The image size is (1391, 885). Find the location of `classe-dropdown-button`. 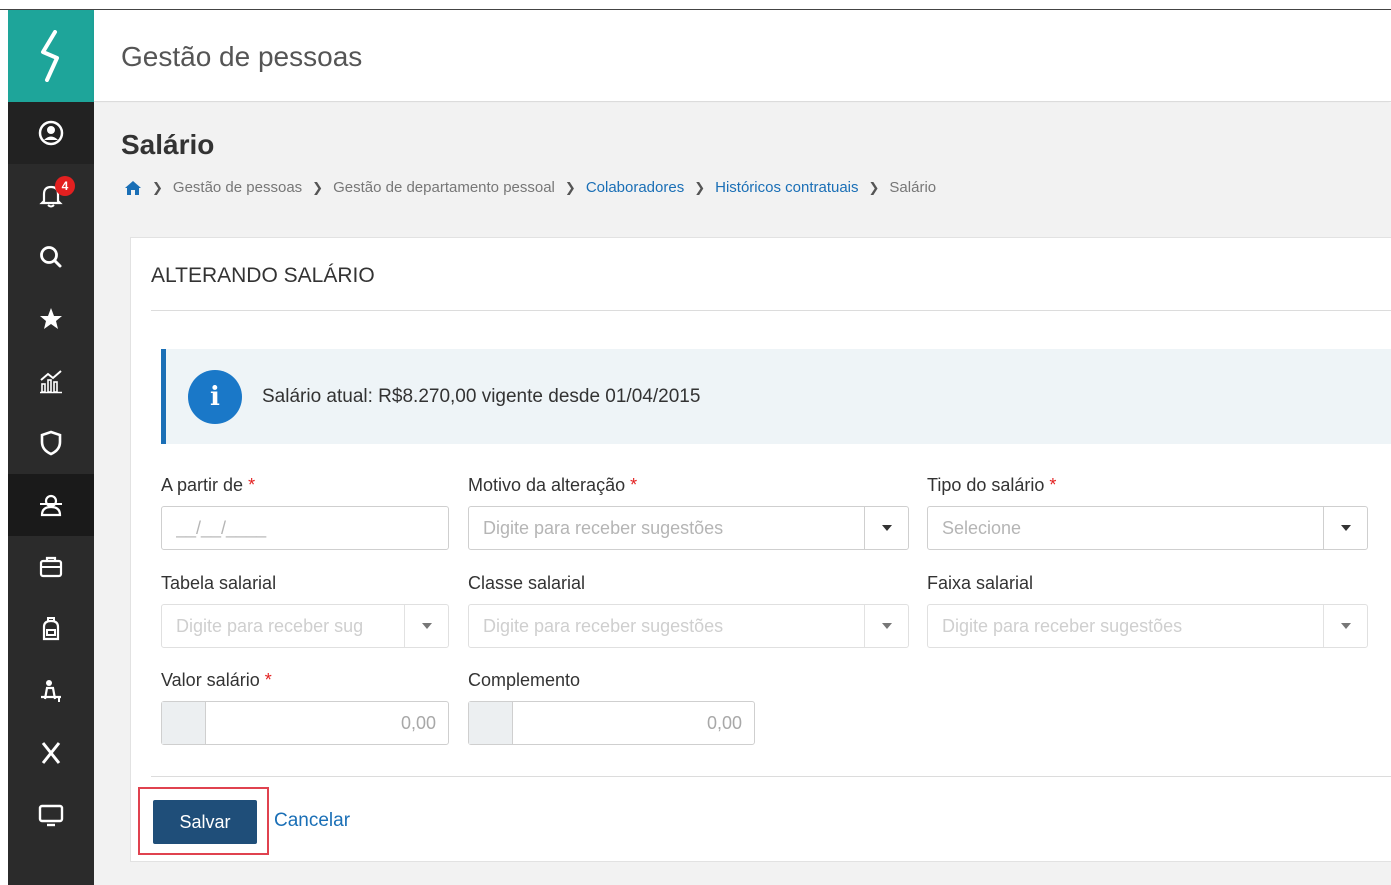

classe-dropdown-button is located at coordinates (886, 626).